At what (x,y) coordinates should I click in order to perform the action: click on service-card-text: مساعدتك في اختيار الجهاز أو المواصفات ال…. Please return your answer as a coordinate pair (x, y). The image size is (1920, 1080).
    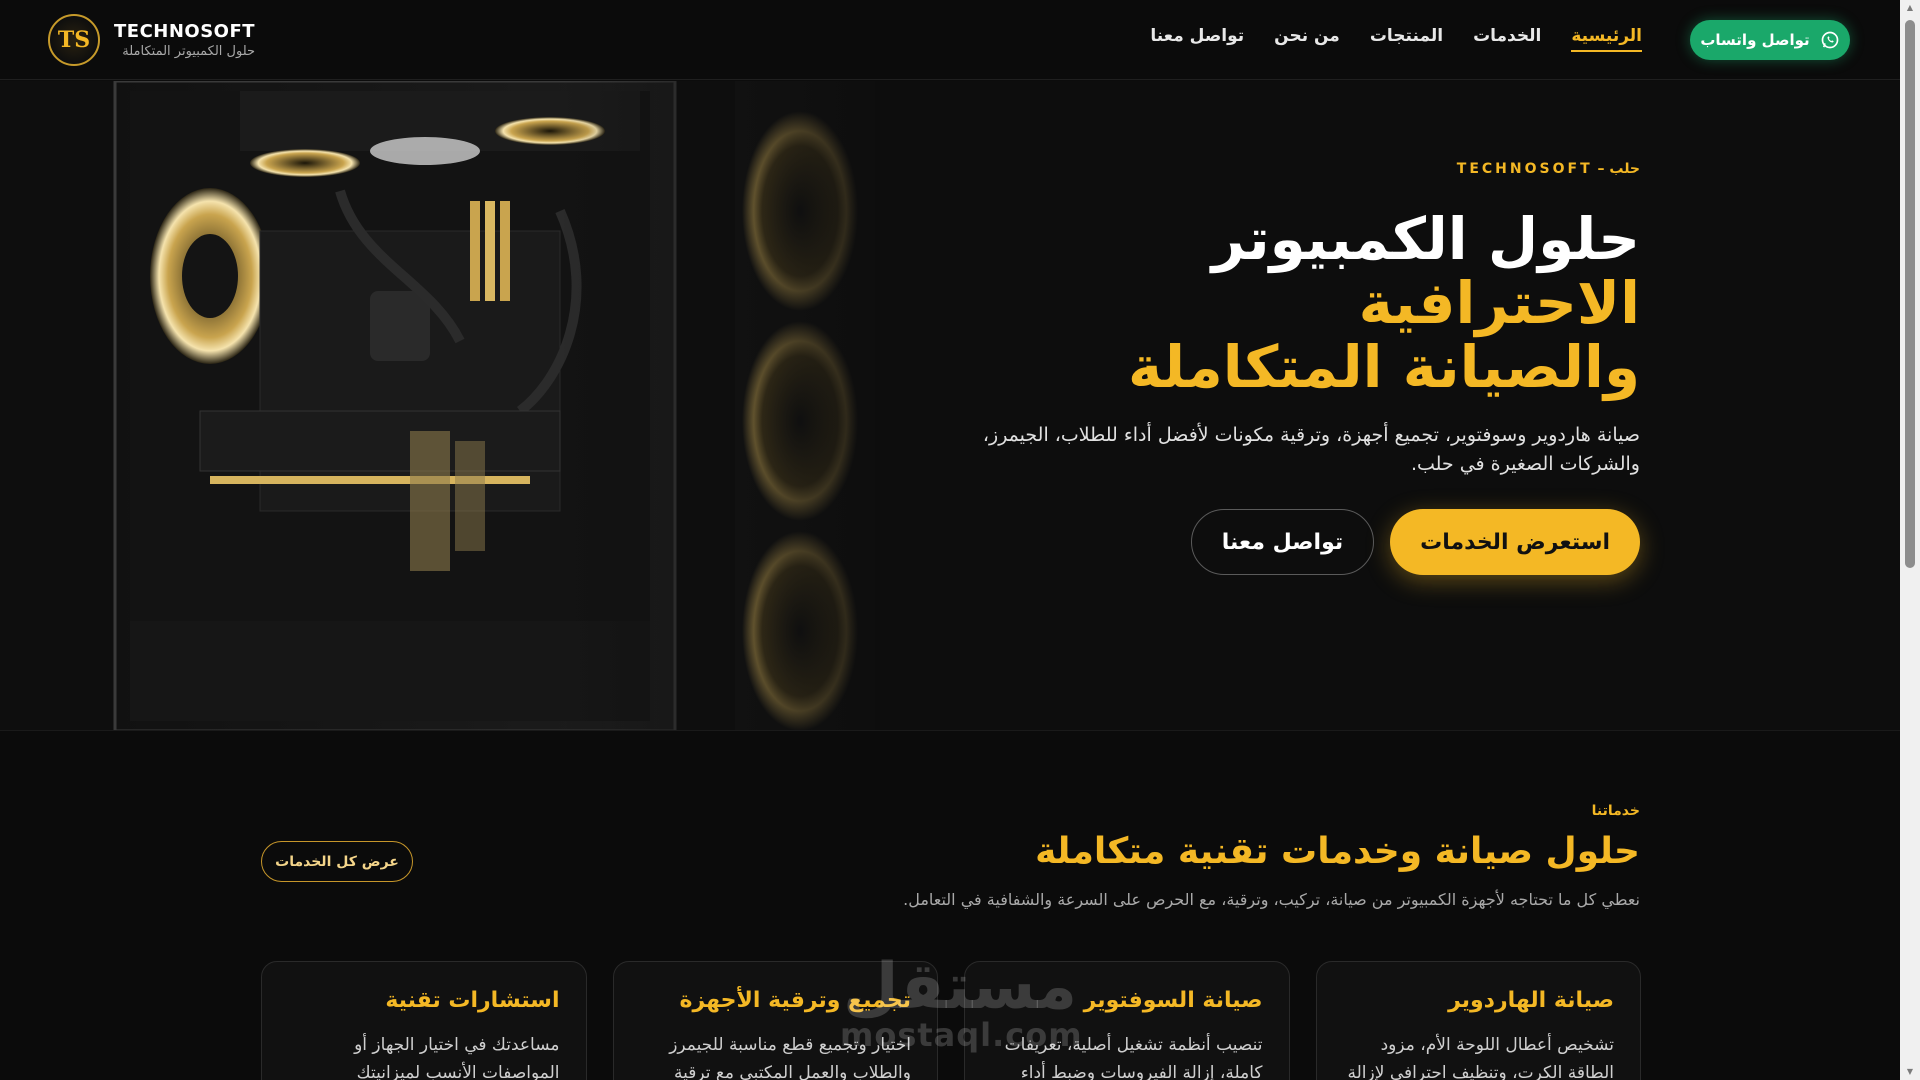
    Looking at the image, I should click on (457, 1057).